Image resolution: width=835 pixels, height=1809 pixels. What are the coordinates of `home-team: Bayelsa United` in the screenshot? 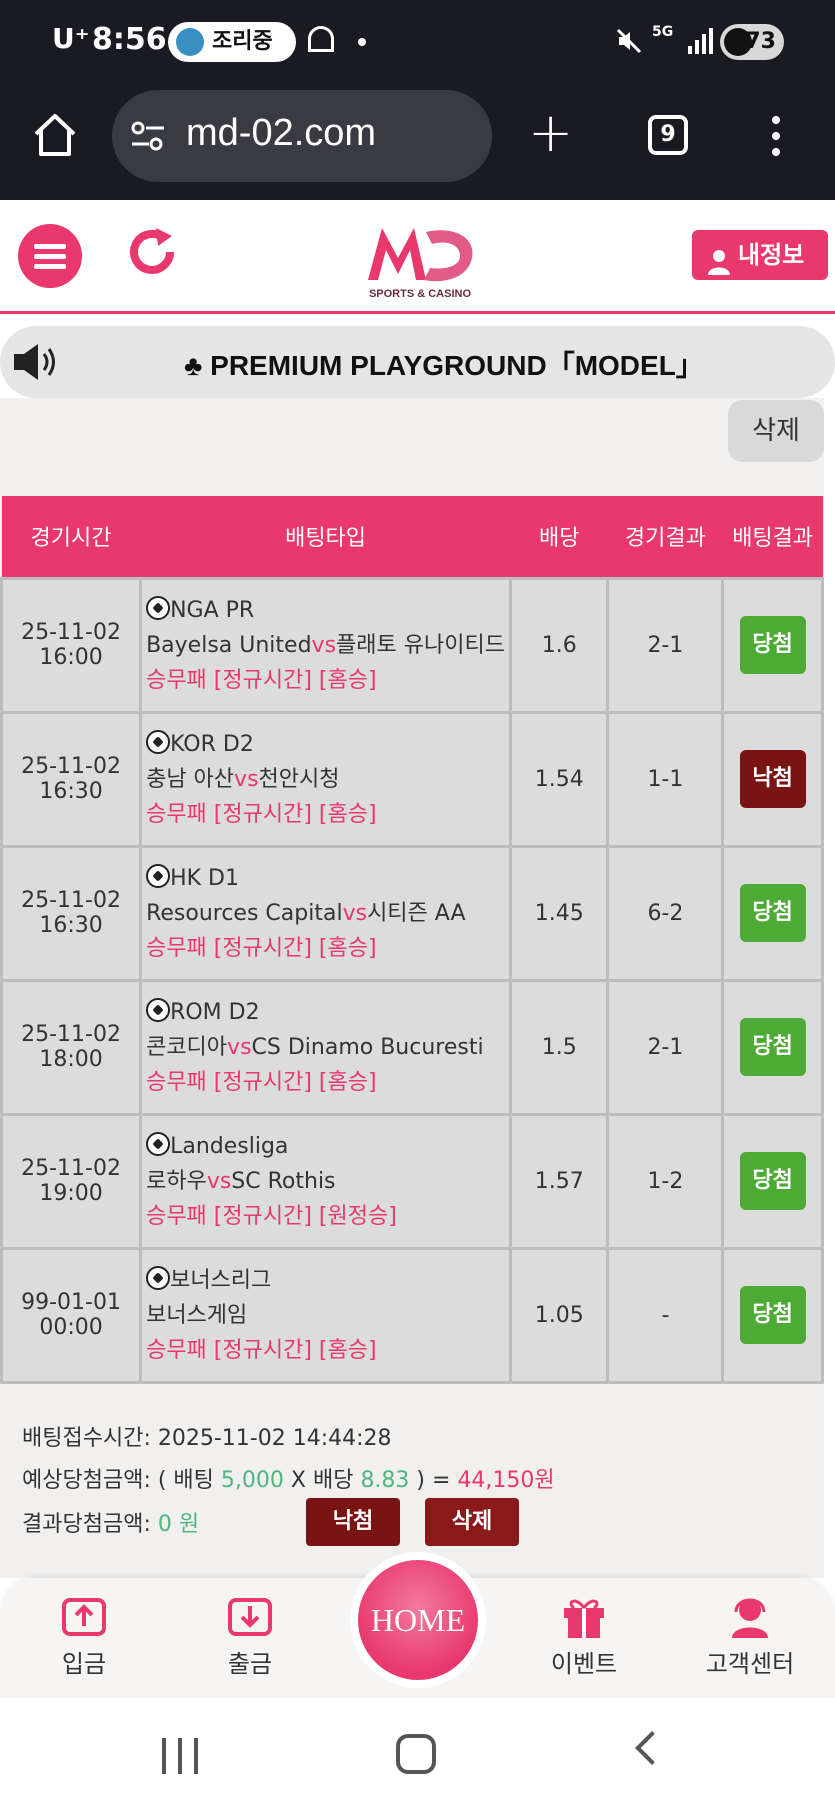 It's located at (229, 645).